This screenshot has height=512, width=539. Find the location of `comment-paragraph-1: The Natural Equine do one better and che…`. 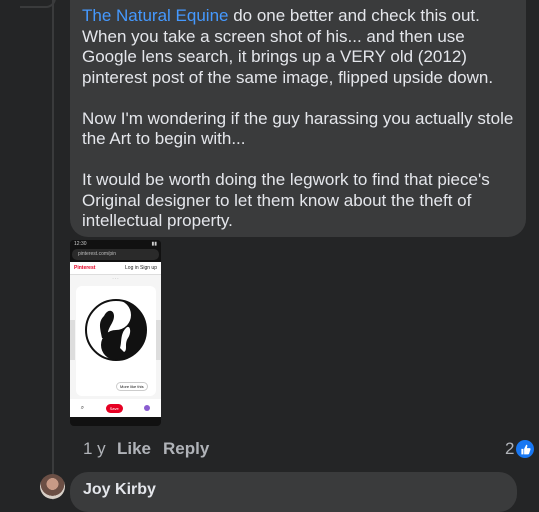

comment-paragraph-1: The Natural Equine do one better and che… is located at coordinates (298, 47).